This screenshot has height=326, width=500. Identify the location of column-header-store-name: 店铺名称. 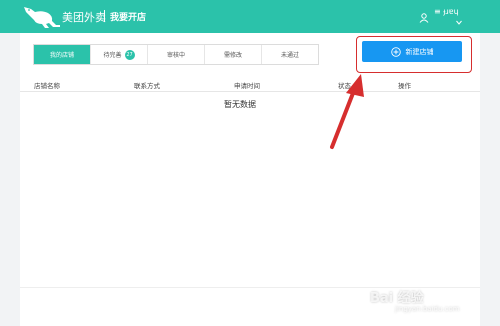
(47, 86).